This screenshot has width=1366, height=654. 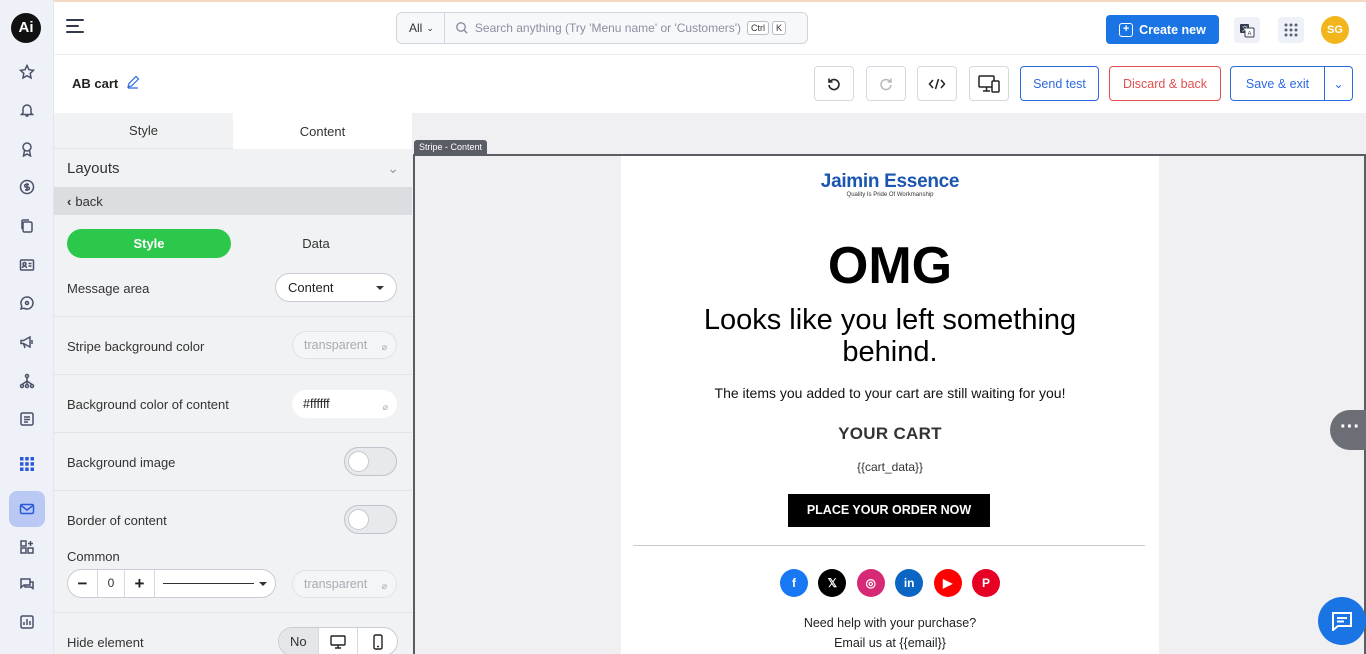 What do you see at coordinates (890, 467) in the screenshot?
I see `cart-placeholder: {{cart_data}}` at bounding box center [890, 467].